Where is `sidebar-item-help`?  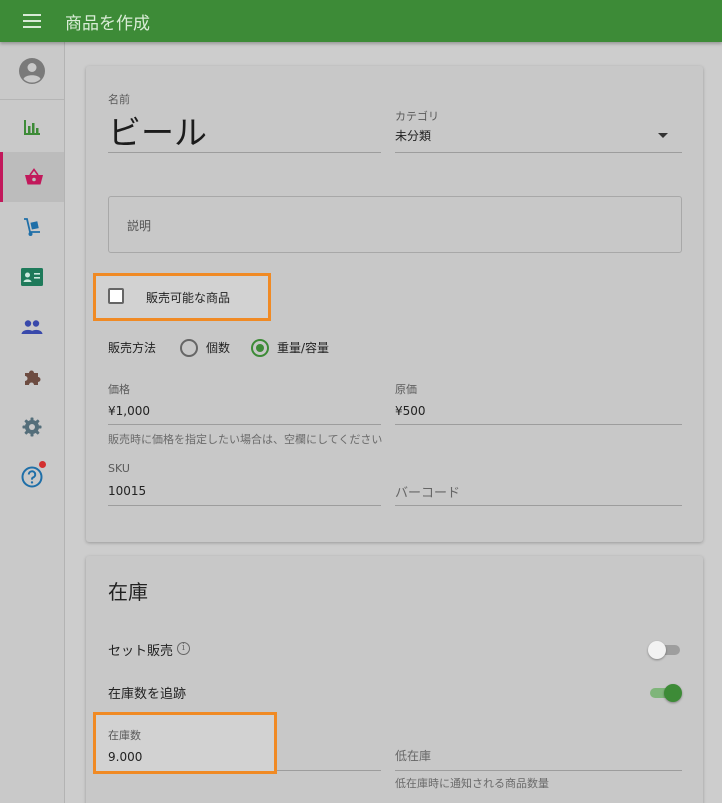
sidebar-item-help is located at coordinates (32, 477).